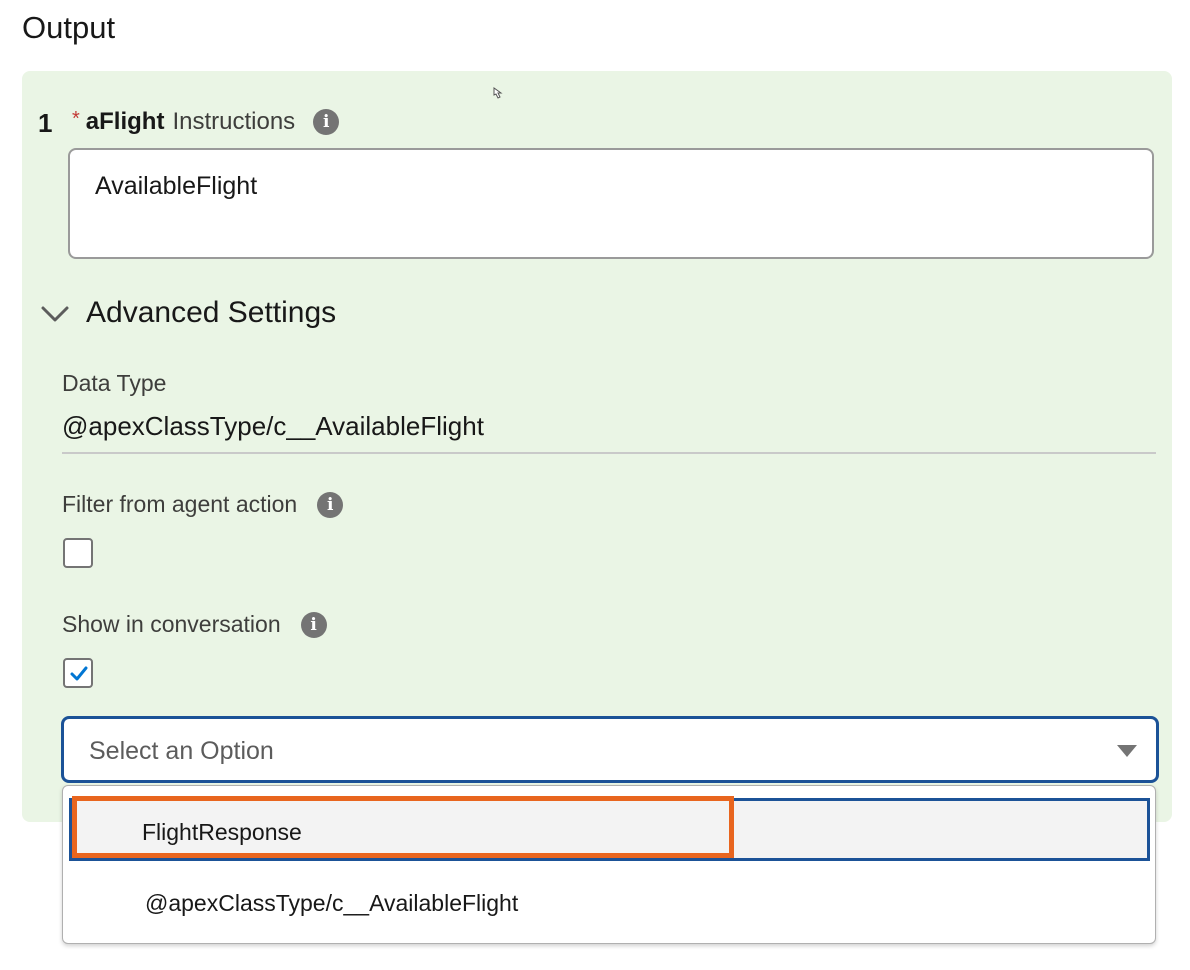 The height and width of the screenshot is (970, 1190). What do you see at coordinates (403, 827) in the screenshot?
I see `annotation-highlight` at bounding box center [403, 827].